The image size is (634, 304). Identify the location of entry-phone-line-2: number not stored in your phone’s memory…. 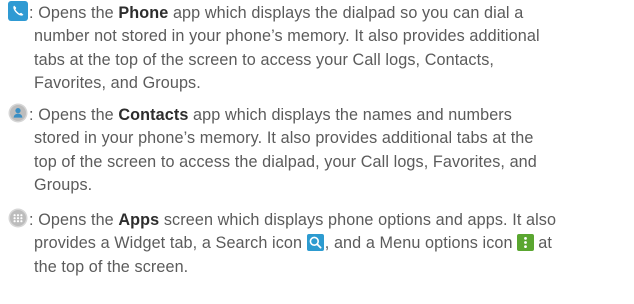
(287, 36).